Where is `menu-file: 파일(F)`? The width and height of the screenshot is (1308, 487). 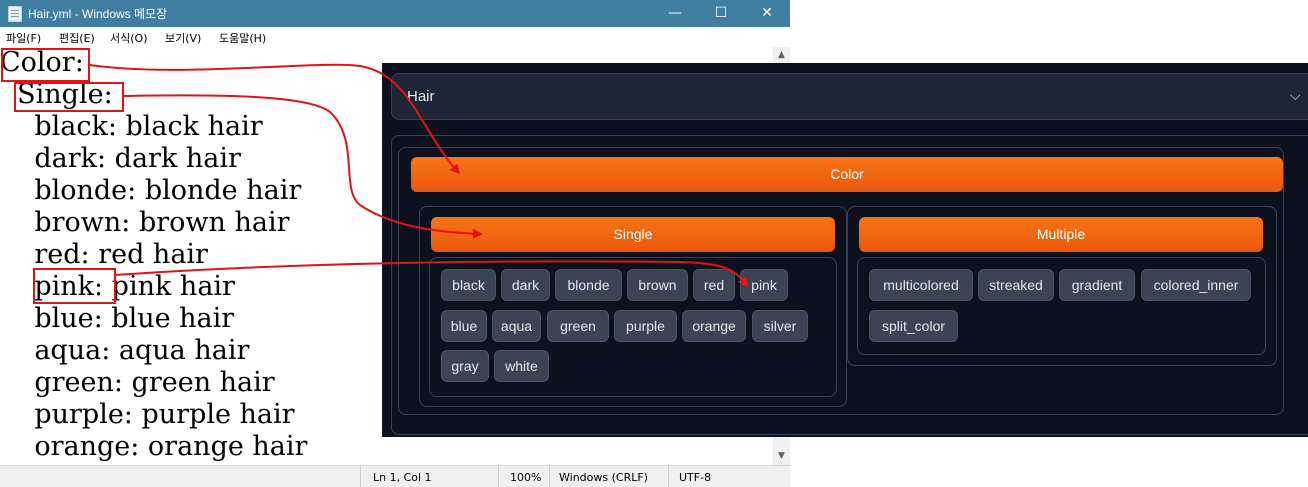 menu-file: 파일(F) is located at coordinates (23, 38).